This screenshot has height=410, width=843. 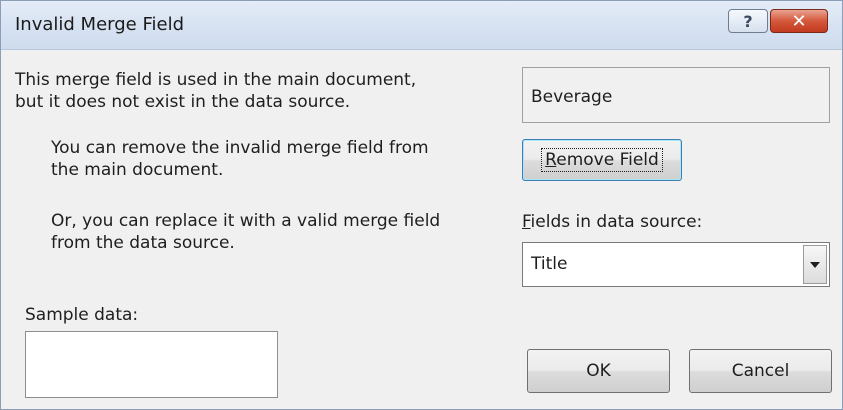 I want to click on remove-line-2: the main document., so click(x=137, y=170).